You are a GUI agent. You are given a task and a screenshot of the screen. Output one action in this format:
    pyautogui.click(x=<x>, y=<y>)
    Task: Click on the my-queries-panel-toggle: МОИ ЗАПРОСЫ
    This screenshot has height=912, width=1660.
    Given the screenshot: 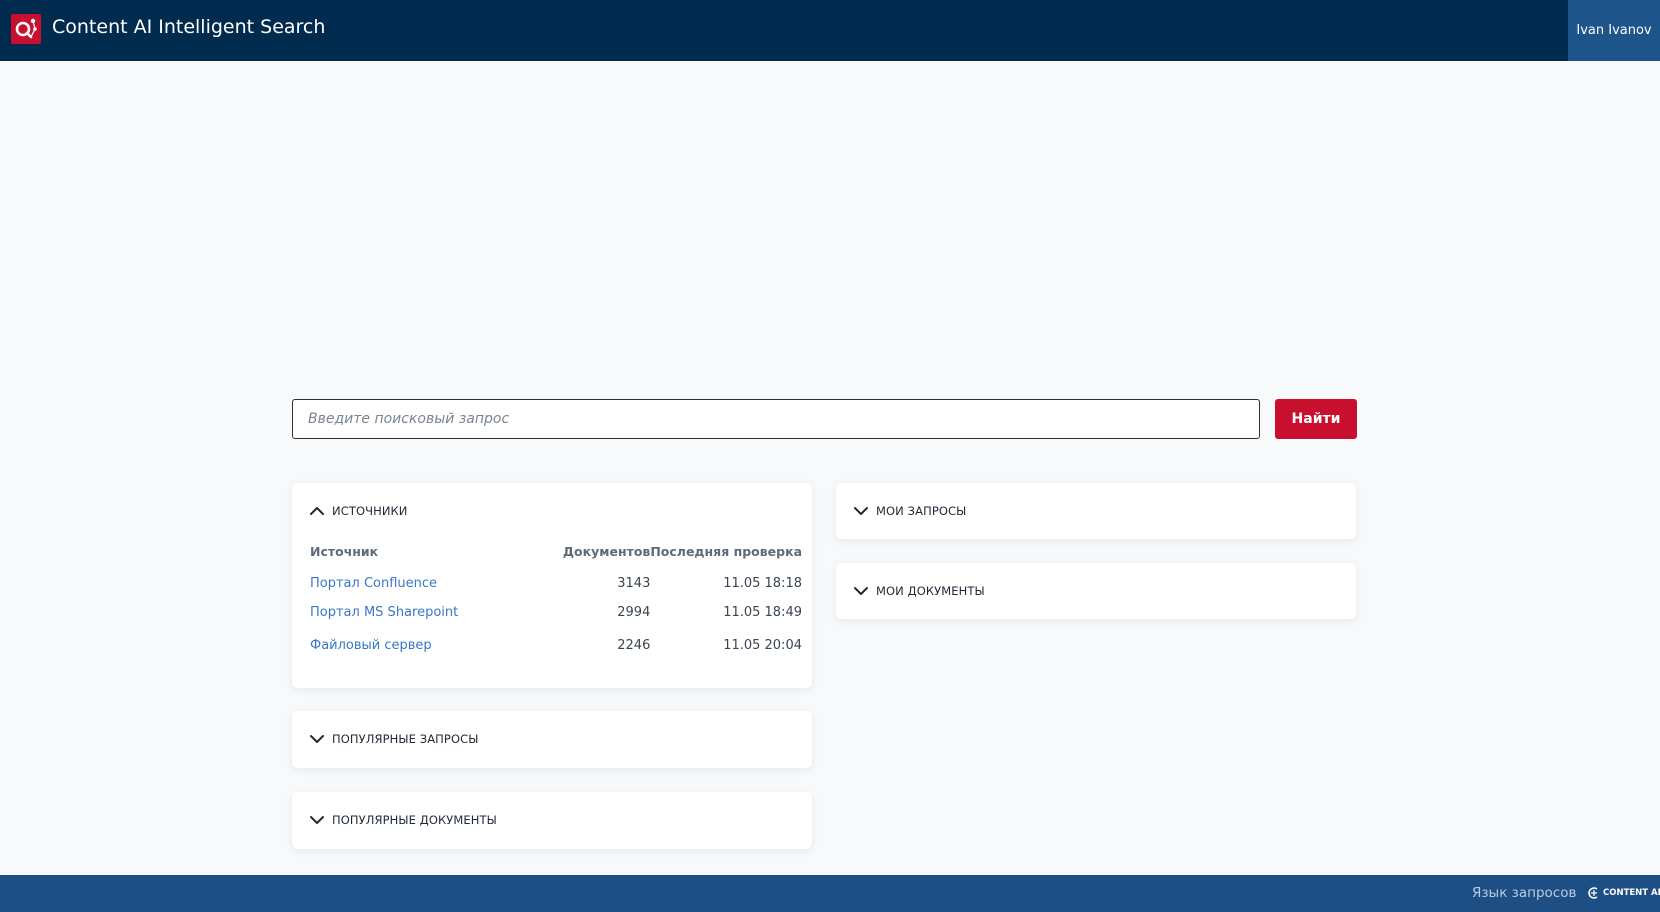 What is the action you would take?
    pyautogui.click(x=909, y=511)
    